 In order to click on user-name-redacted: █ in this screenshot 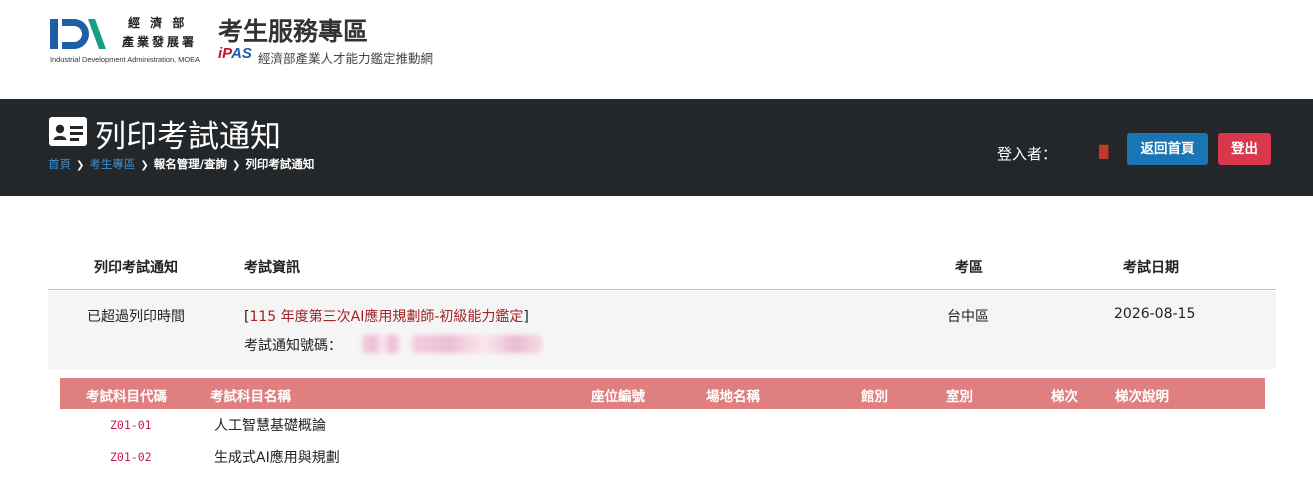, I will do `click(1104, 152)`.